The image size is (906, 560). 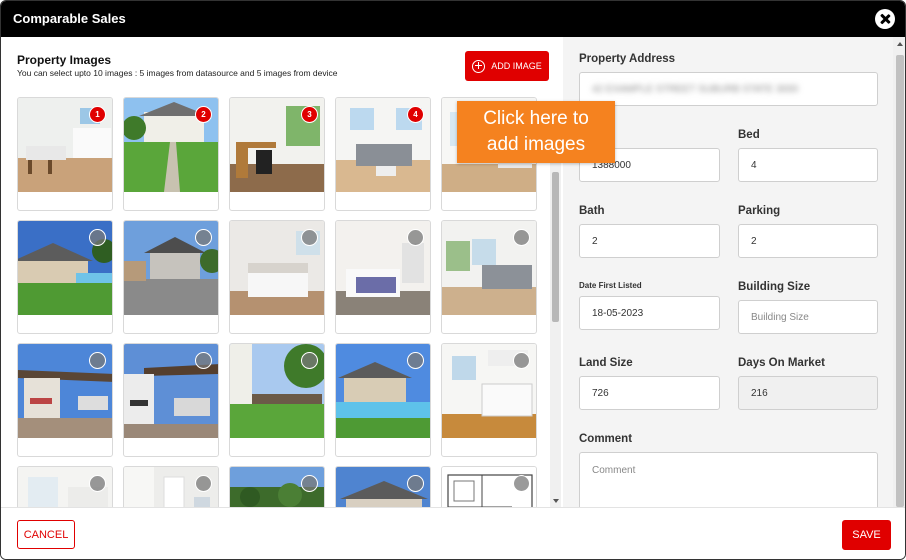 I want to click on days-on-market-input: 216, so click(x=808, y=393).